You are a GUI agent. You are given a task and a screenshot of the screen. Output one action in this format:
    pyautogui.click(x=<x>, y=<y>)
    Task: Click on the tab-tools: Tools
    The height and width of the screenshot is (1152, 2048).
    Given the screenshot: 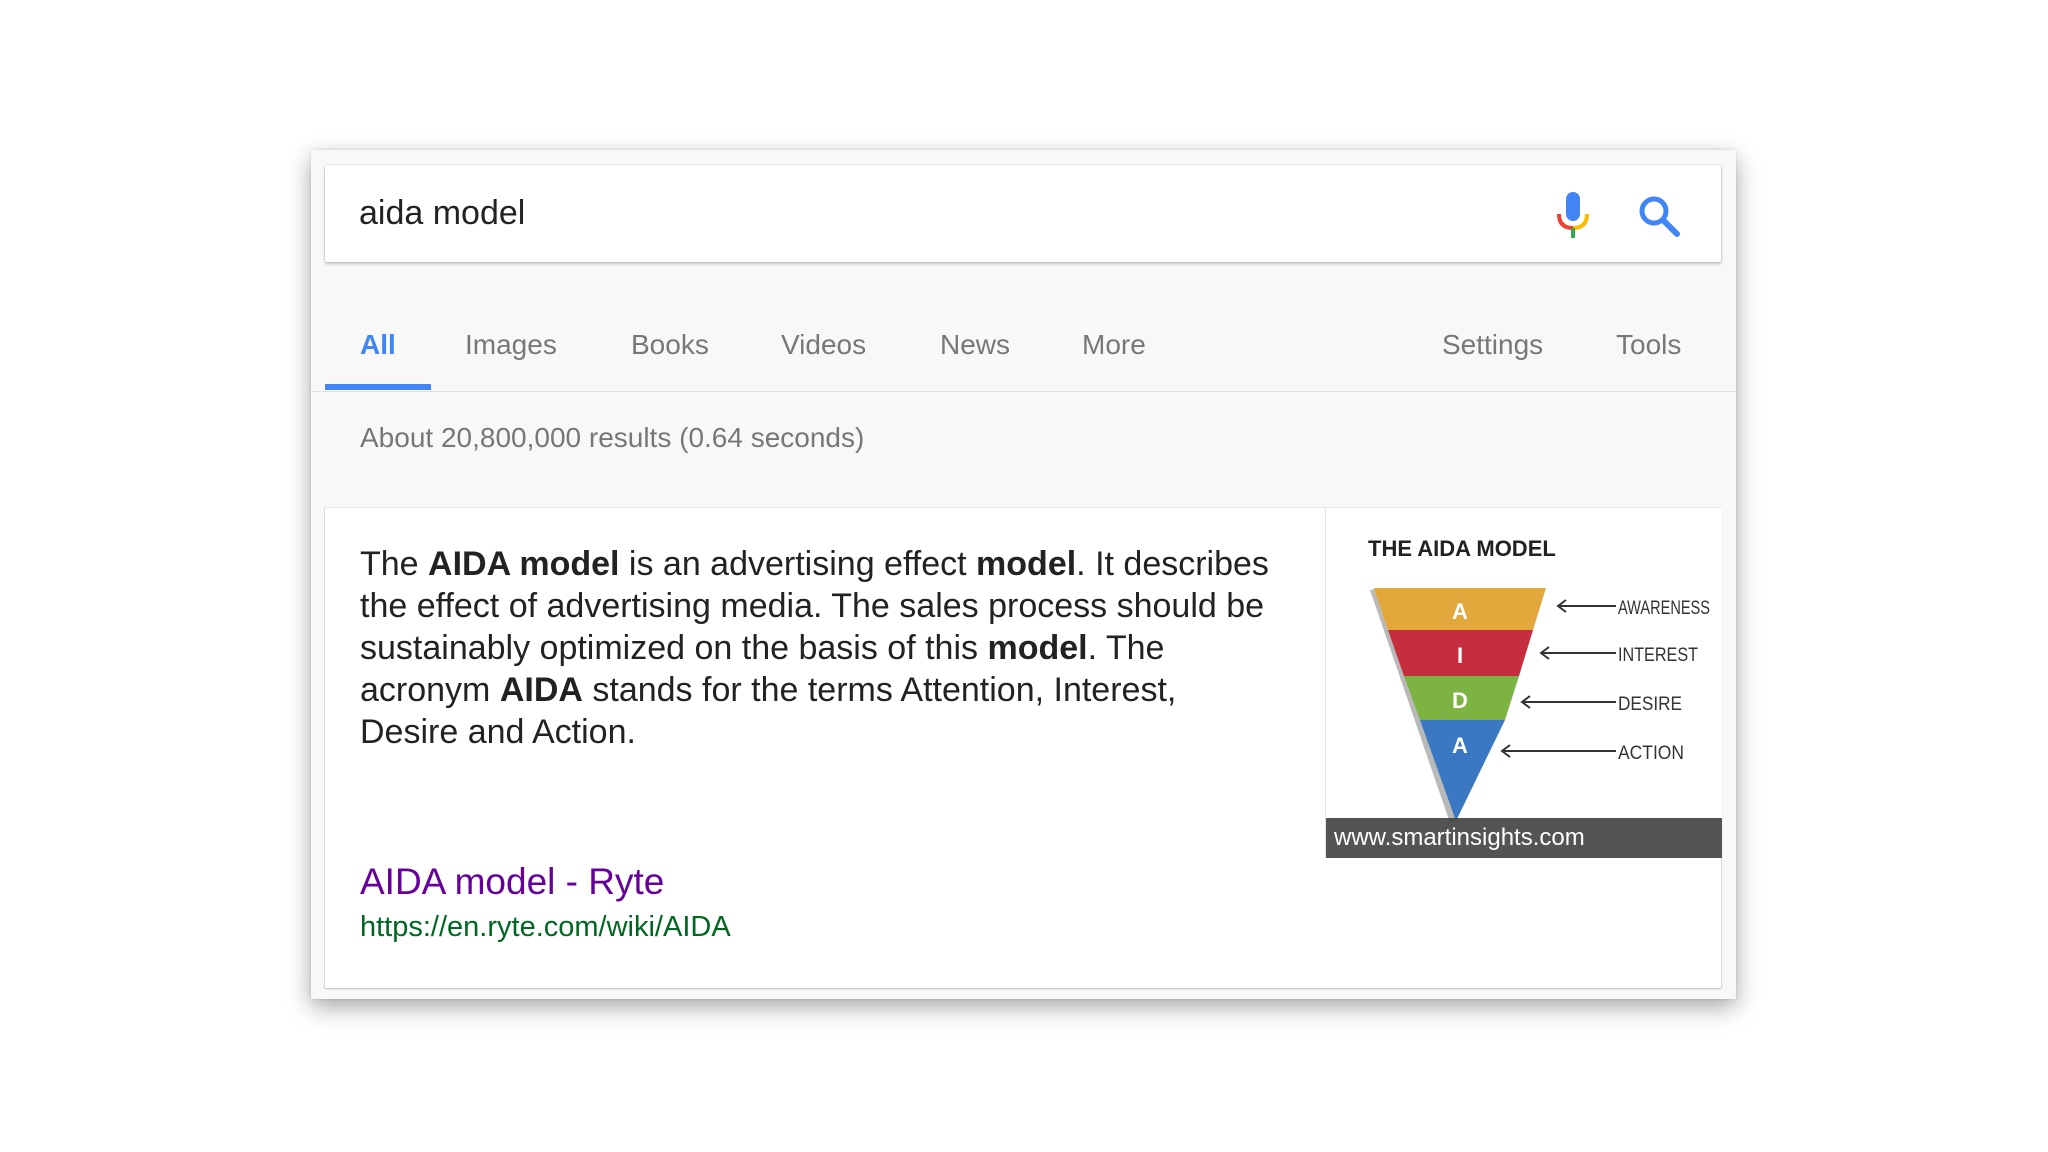 What is the action you would take?
    pyautogui.click(x=1648, y=345)
    